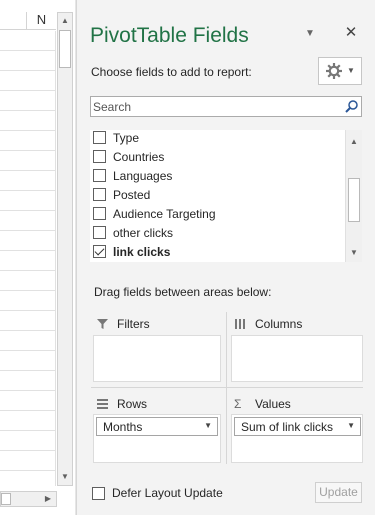 The width and height of the screenshot is (375, 515). Describe the element at coordinates (167, 493) in the screenshot. I see `defer-label: Defer Layout Update` at that location.